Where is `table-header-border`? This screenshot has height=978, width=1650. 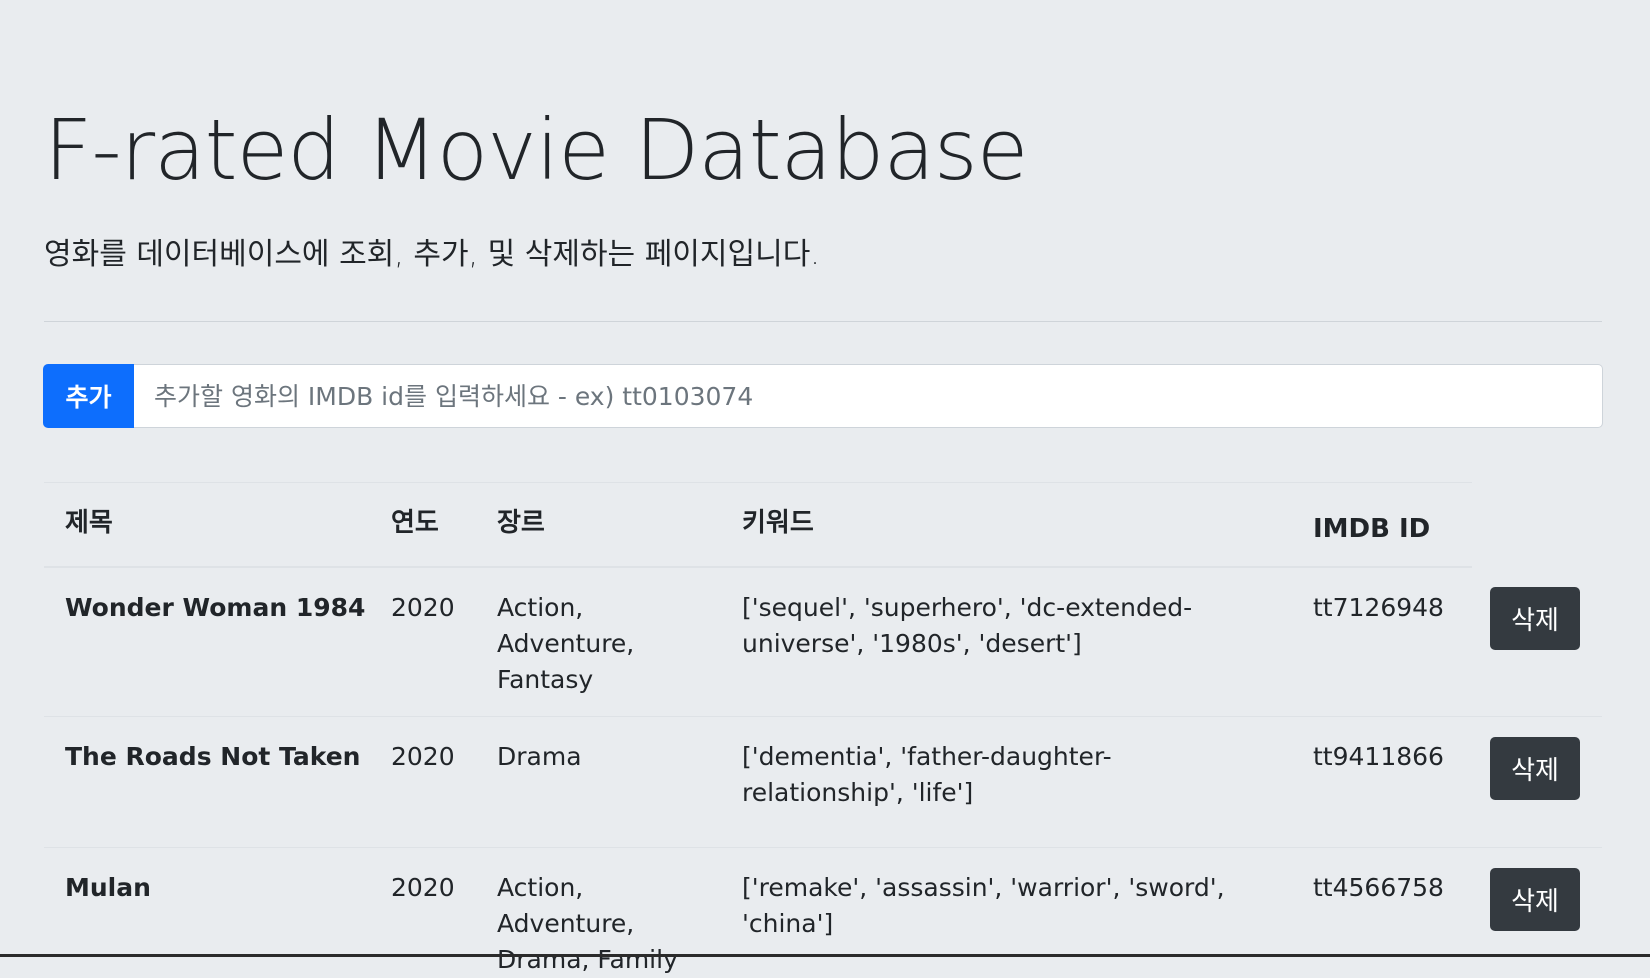
table-header-border is located at coordinates (758, 567).